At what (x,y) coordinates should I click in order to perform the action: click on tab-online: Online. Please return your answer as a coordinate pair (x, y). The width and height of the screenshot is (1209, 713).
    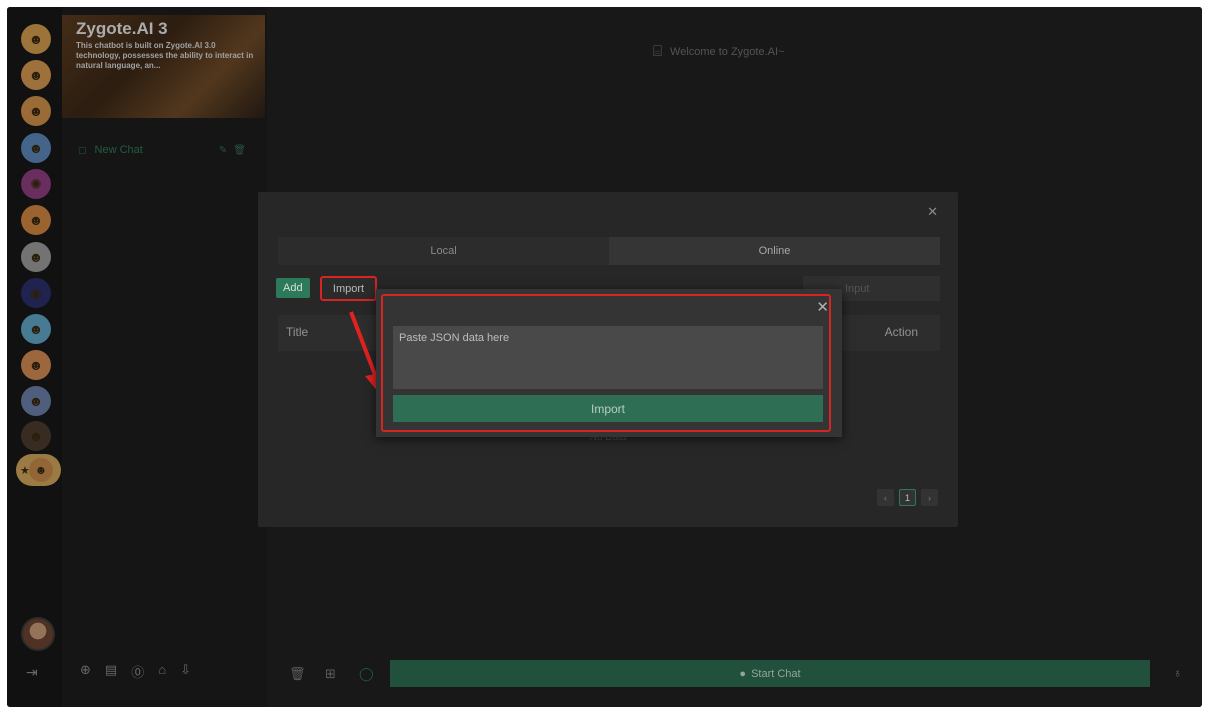
    Looking at the image, I should click on (774, 251).